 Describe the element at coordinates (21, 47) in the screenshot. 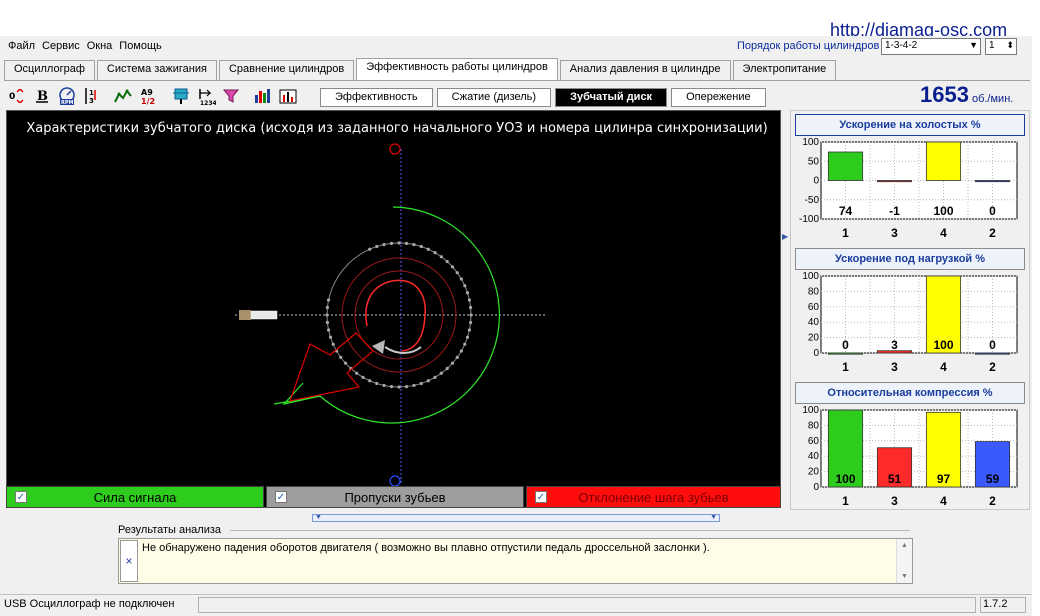

I see `menu-file: Файл` at that location.